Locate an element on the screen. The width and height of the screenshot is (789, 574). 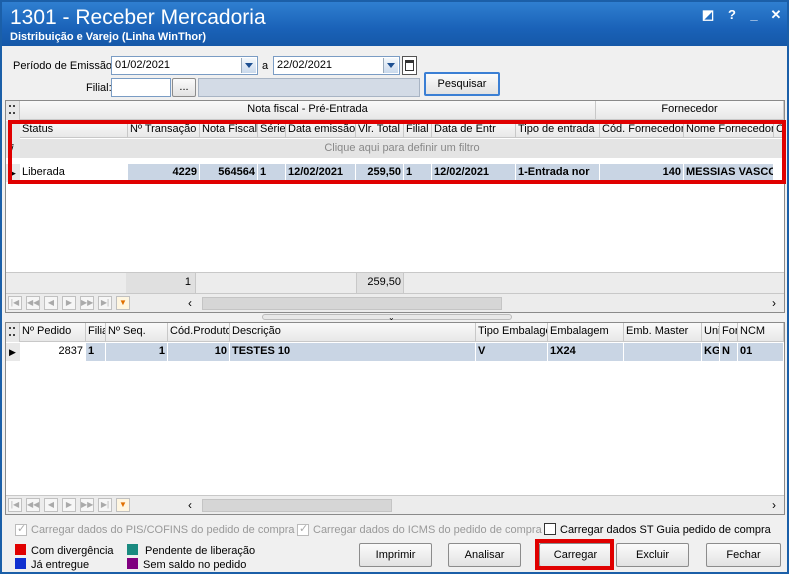
scroll-left-icon: ‹ is located at coordinates (190, 303).